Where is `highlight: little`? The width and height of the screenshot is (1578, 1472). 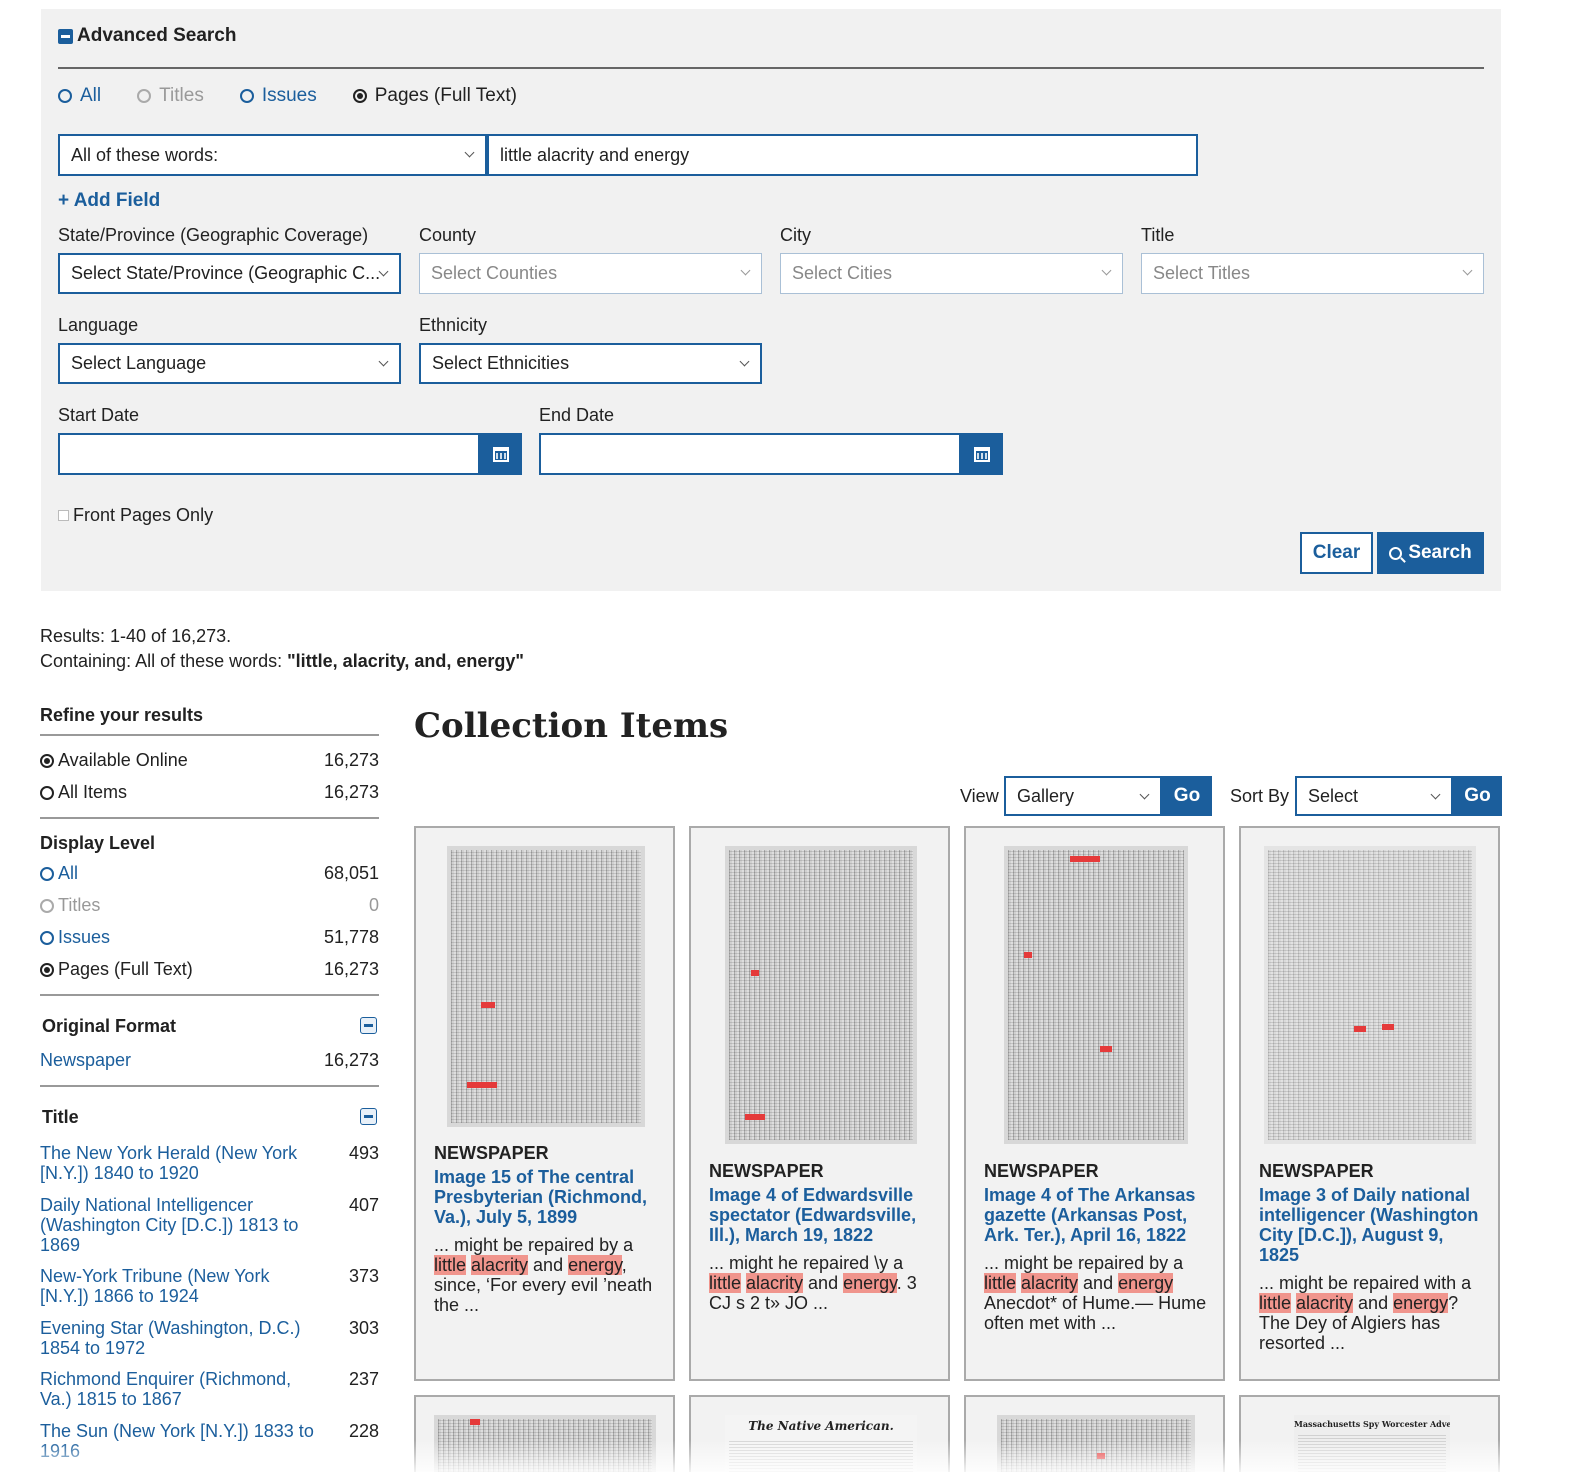 highlight: little is located at coordinates (1275, 1303).